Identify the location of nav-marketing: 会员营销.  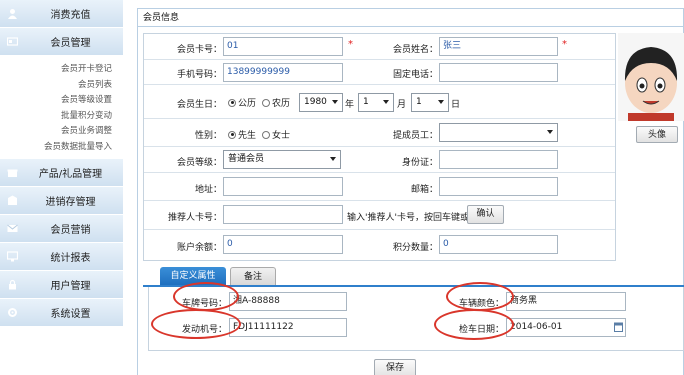
(61, 229).